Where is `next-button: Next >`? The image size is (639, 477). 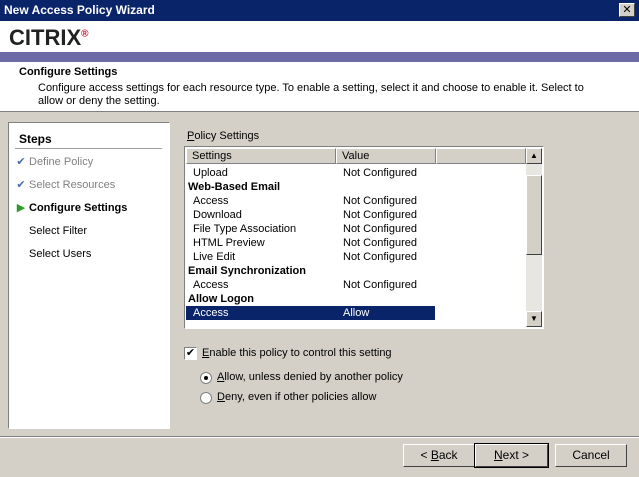
next-button: Next > is located at coordinates (511, 455).